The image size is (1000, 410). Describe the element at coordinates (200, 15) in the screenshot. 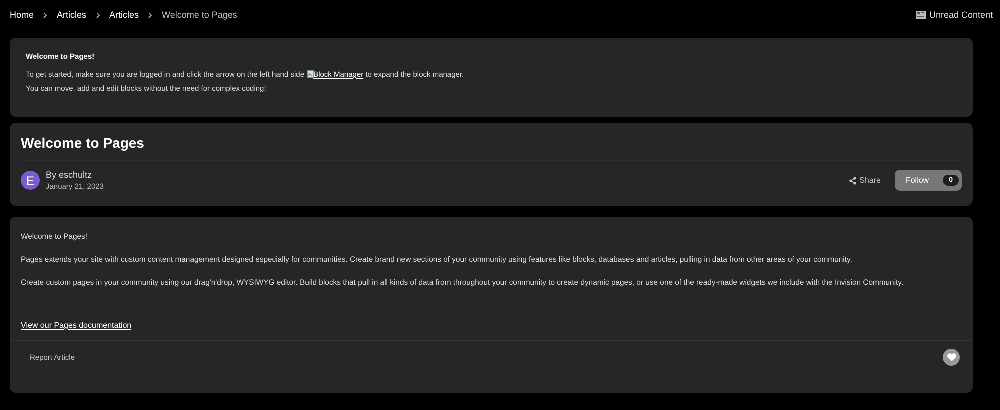

I see `breadcrumb-link: Welcome to Pages` at that location.